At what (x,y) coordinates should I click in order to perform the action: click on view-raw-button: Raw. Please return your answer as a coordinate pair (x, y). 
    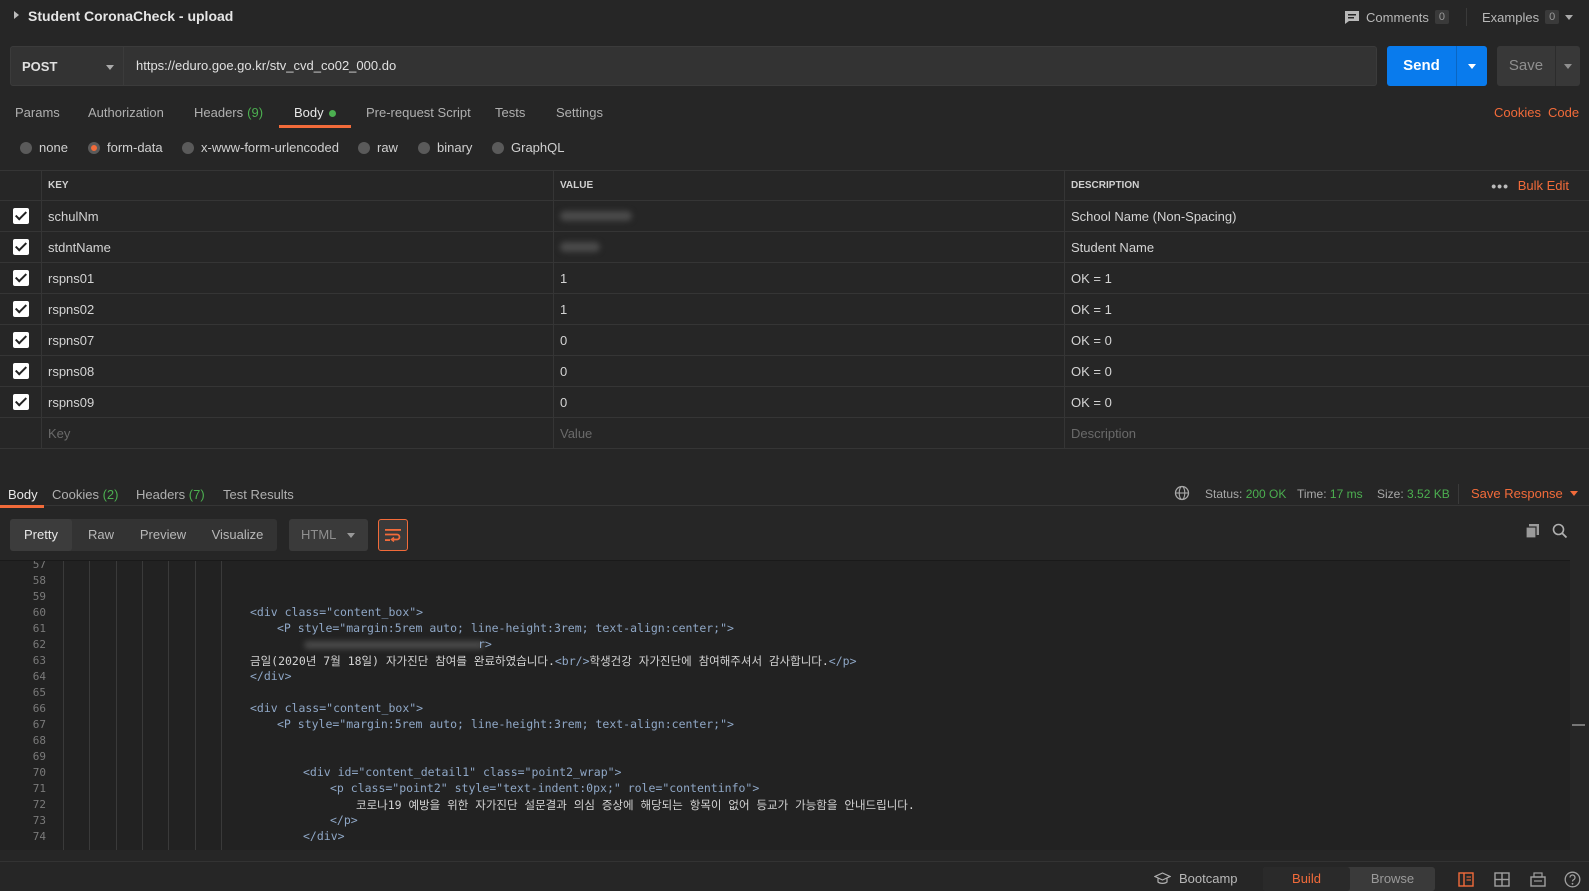
    Looking at the image, I should click on (101, 535).